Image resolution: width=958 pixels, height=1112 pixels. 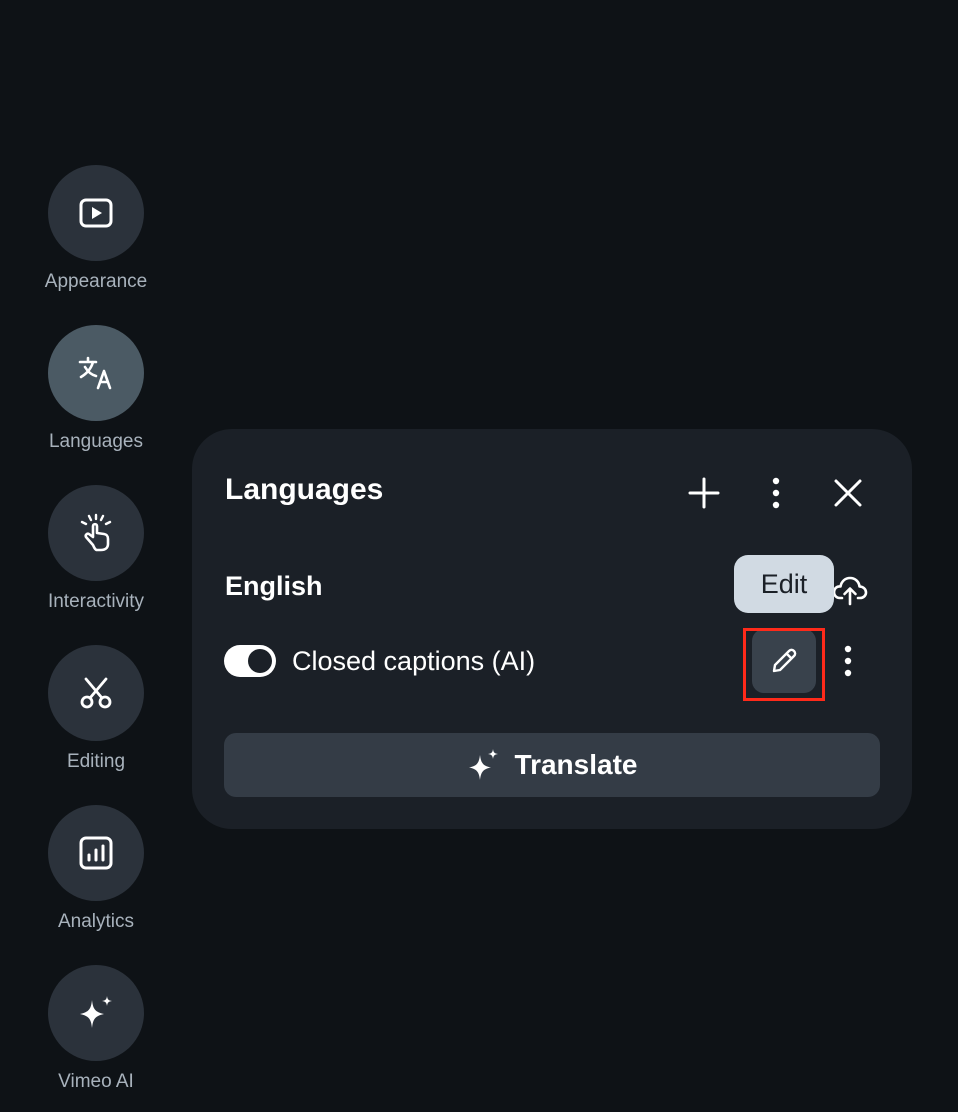 I want to click on play-video-icon, so click(x=96, y=213).